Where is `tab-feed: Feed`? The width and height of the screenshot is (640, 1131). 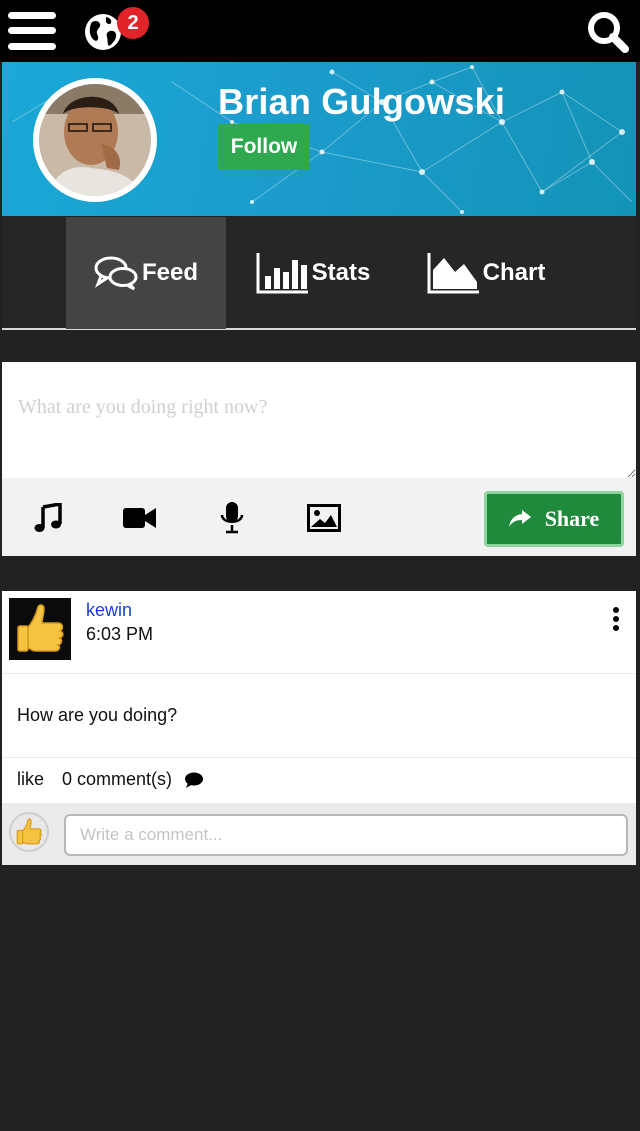 tab-feed: Feed is located at coordinates (146, 273).